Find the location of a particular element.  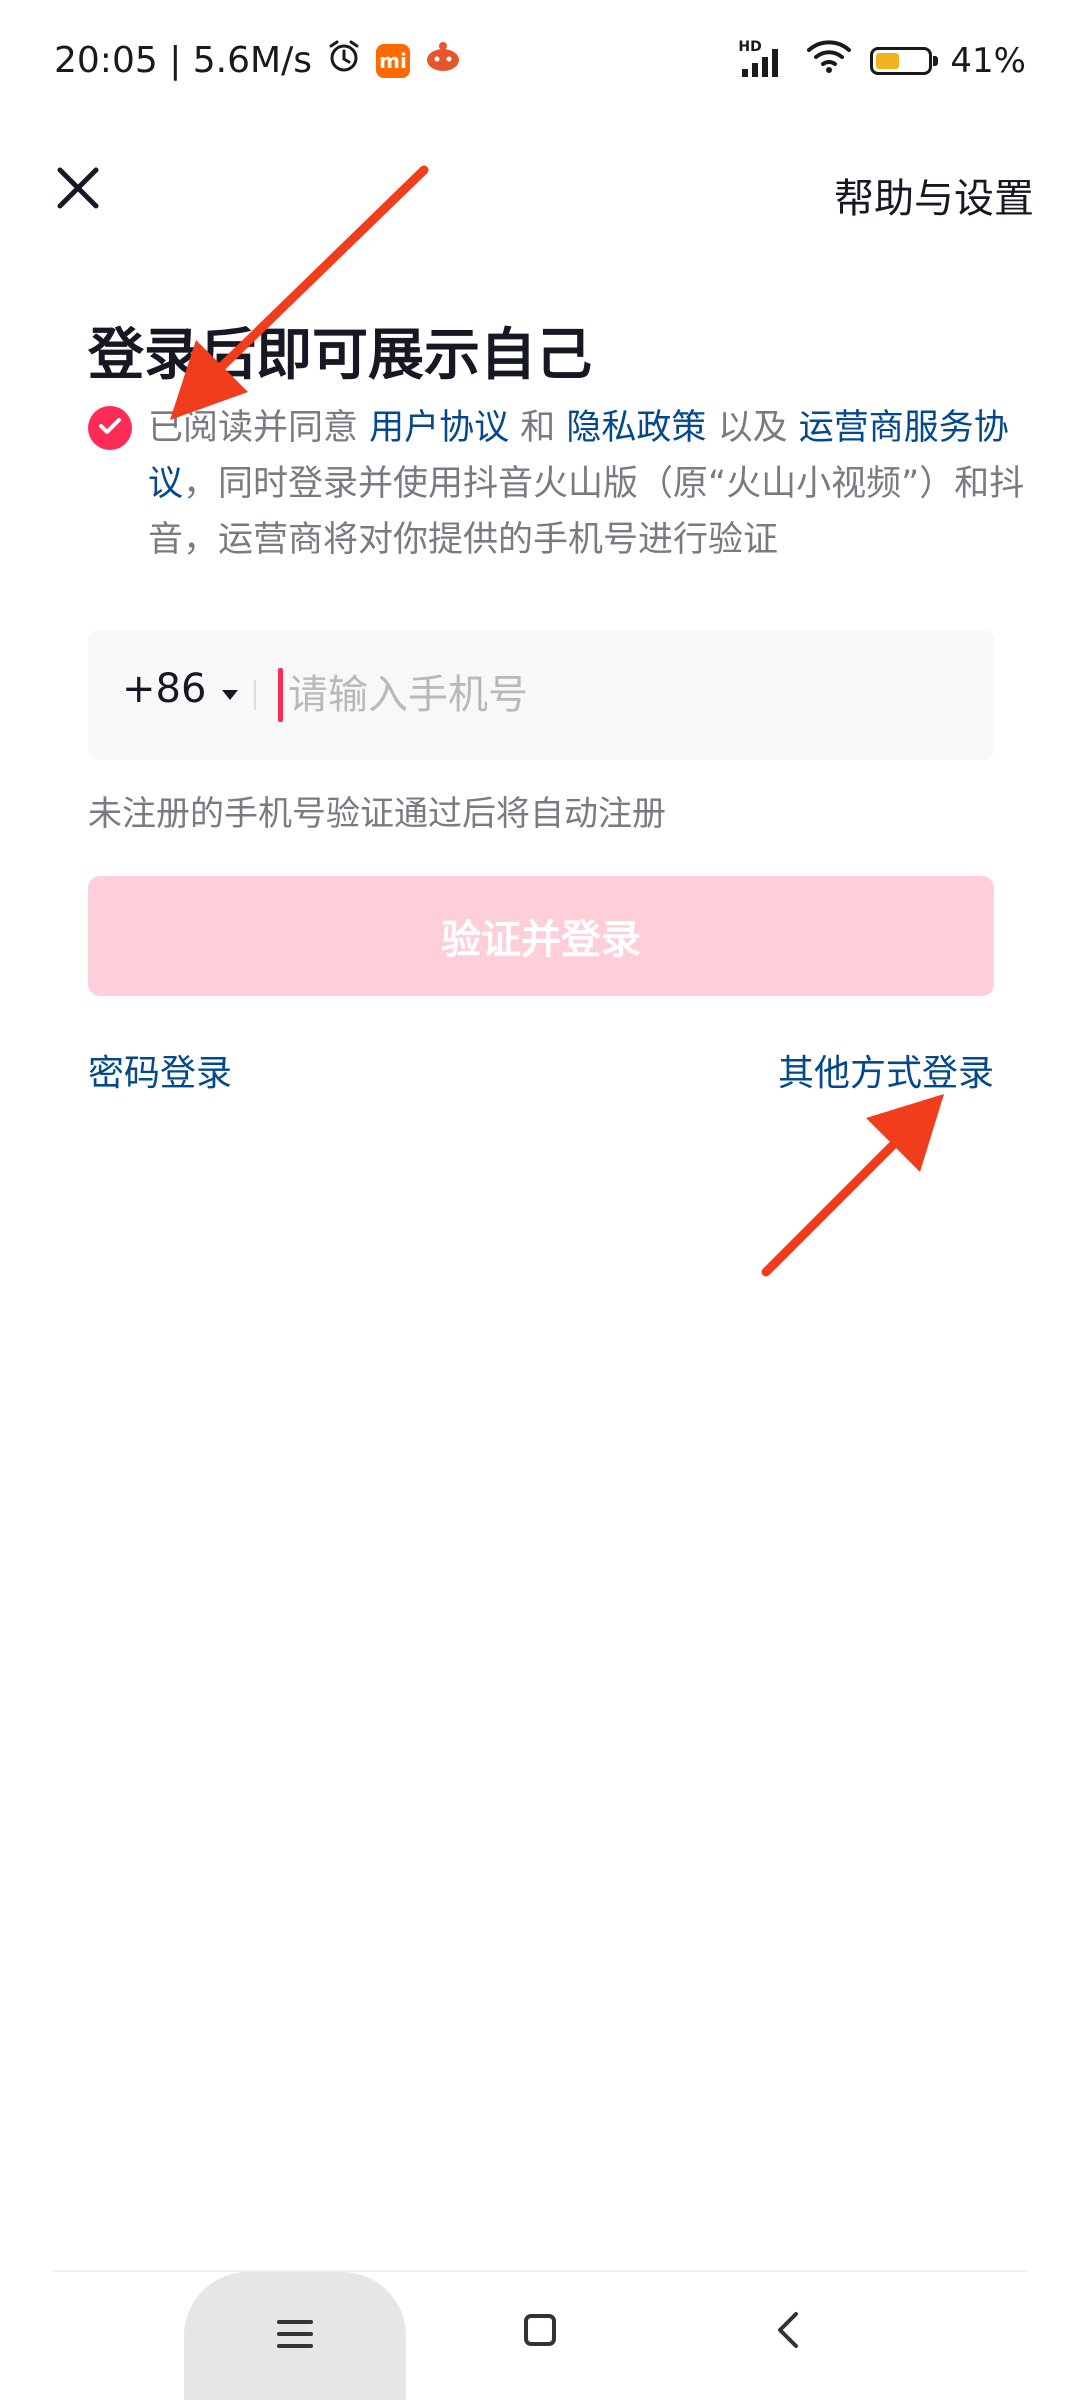

country-code-label: +86 is located at coordinates (164, 689).